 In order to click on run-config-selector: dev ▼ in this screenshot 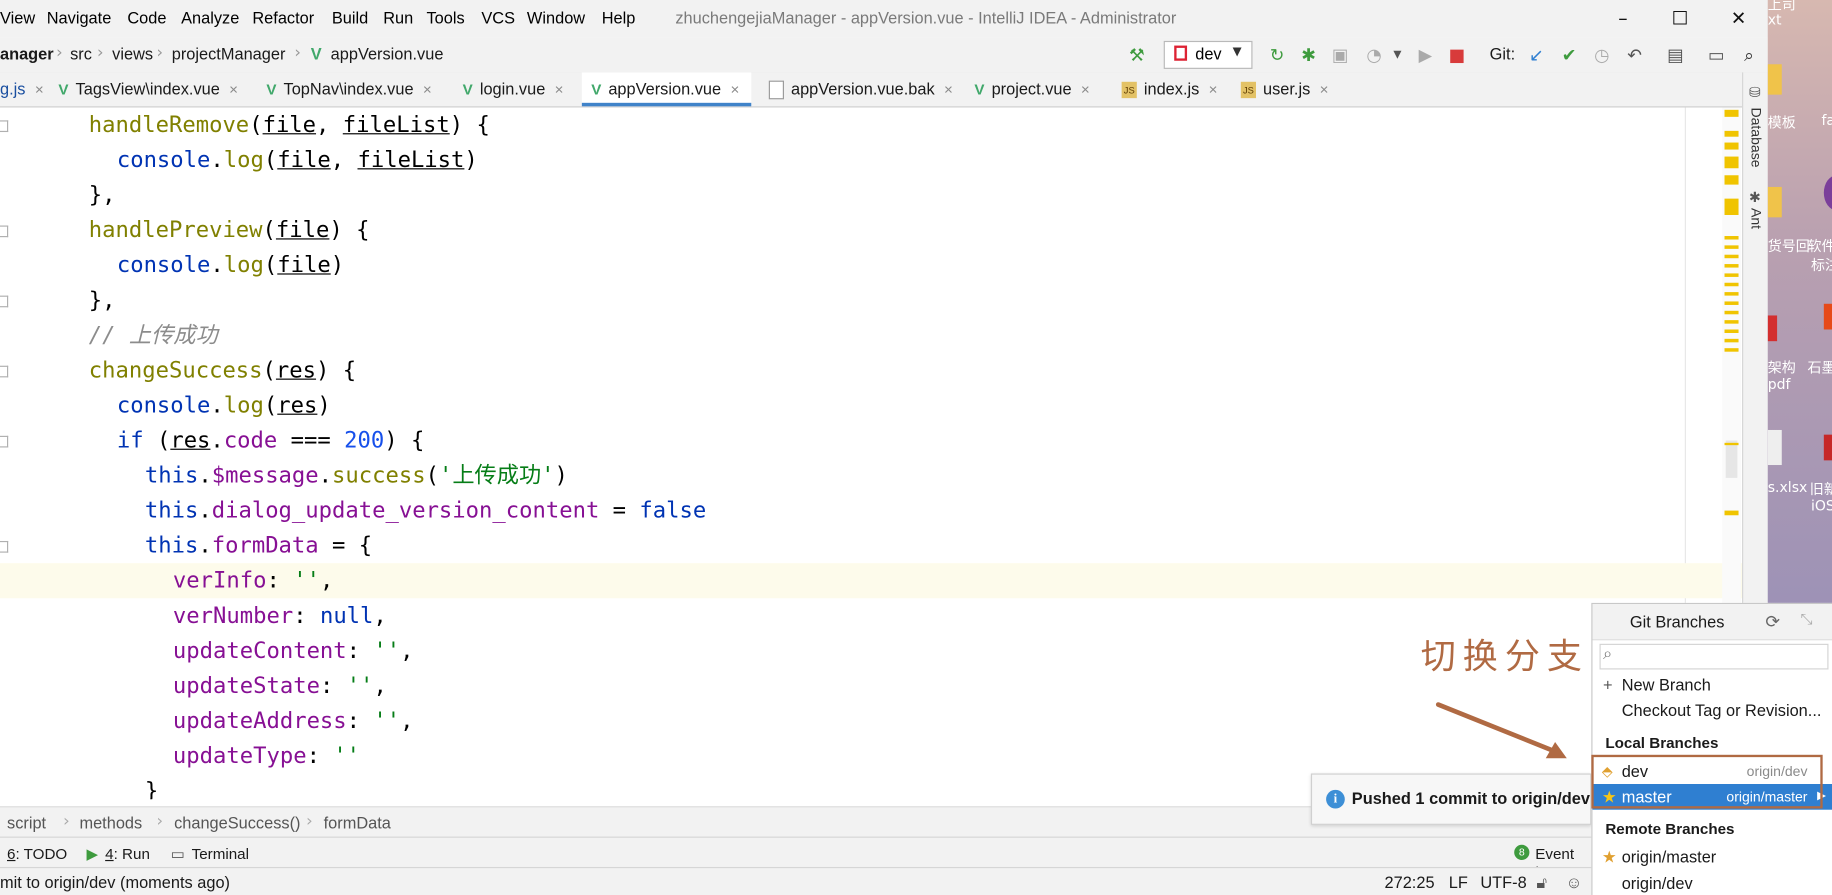, I will do `click(1208, 54)`.